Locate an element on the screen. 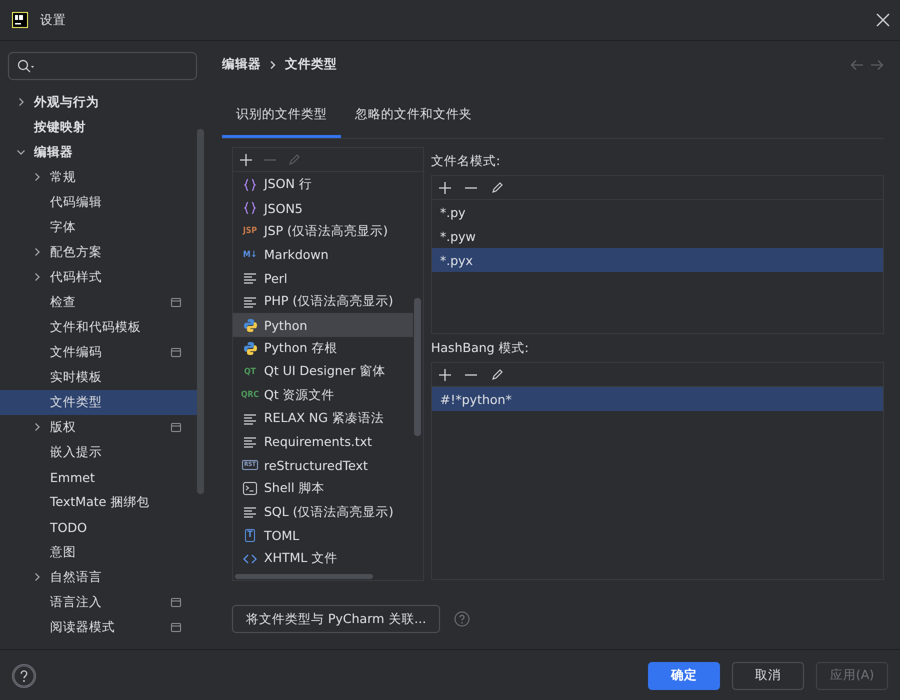  close-icon is located at coordinates (883, 20).